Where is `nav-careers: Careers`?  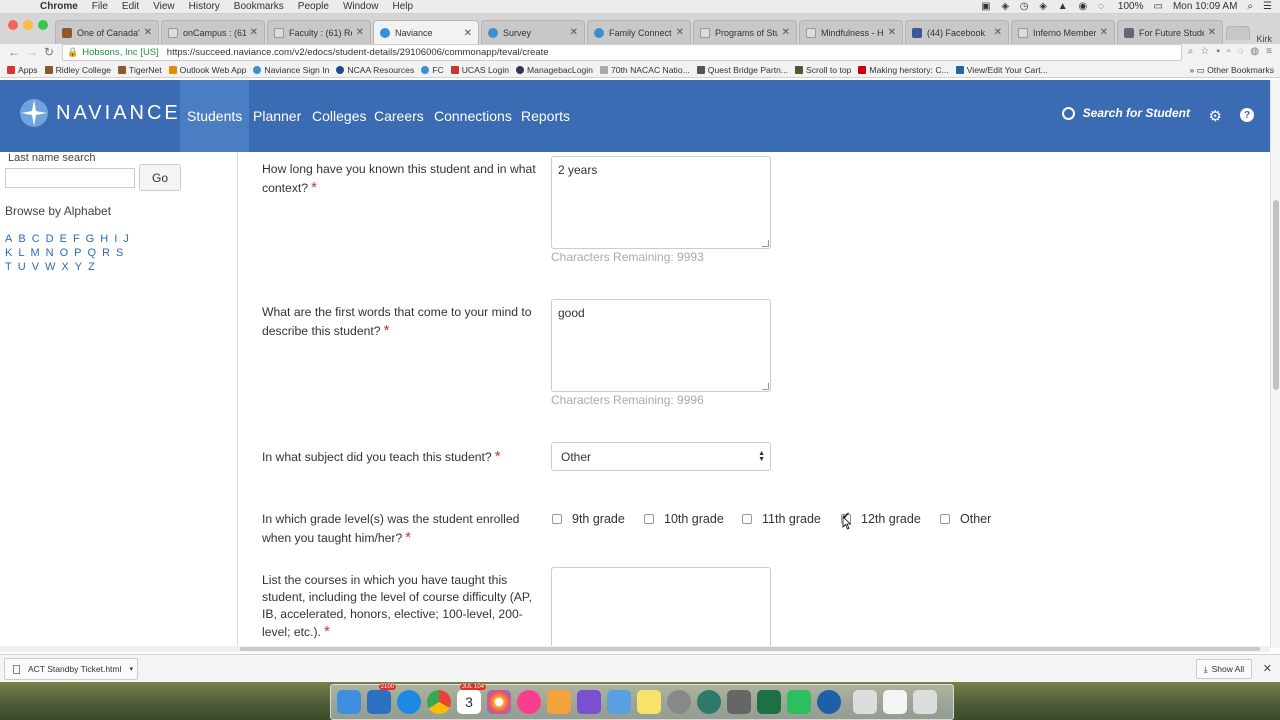
nav-careers: Careers is located at coordinates (399, 116).